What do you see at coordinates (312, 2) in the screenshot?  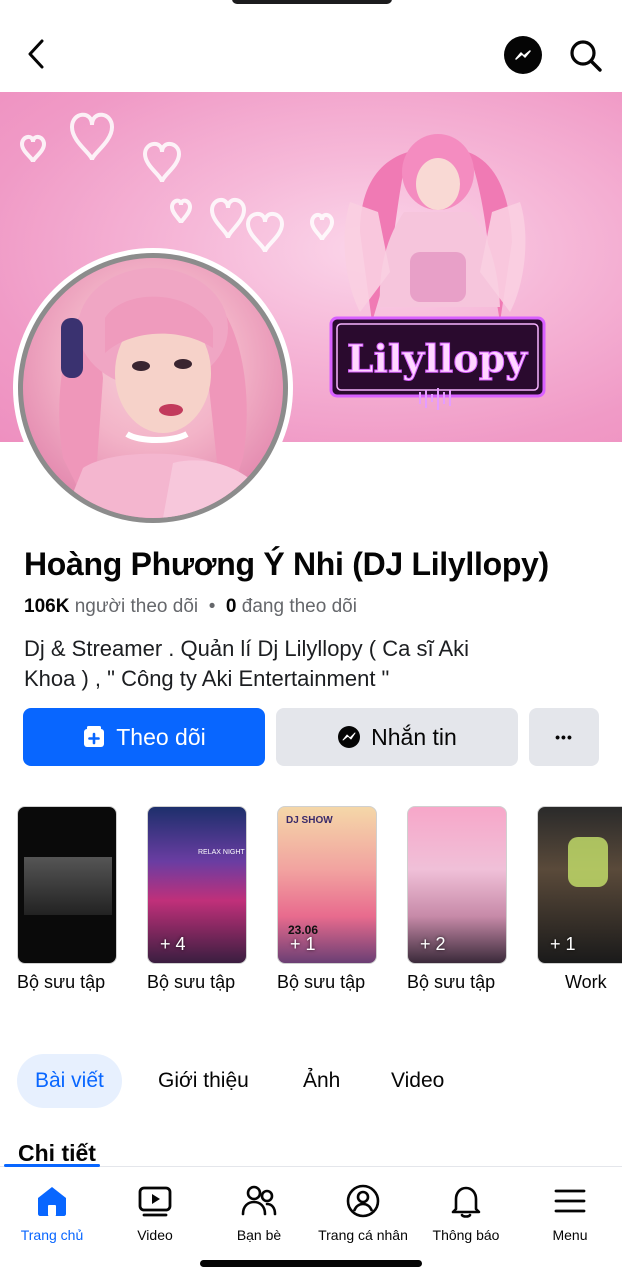 I see `status-bar-pill` at bounding box center [312, 2].